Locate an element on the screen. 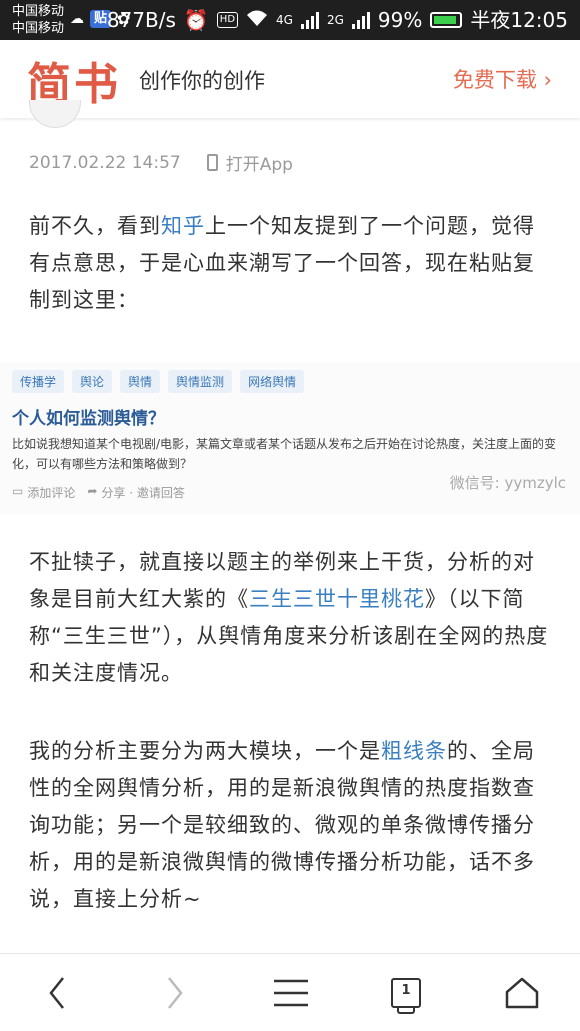 This screenshot has width=580, height=1031. share-label: 分享 · 邀请回答 is located at coordinates (143, 493).